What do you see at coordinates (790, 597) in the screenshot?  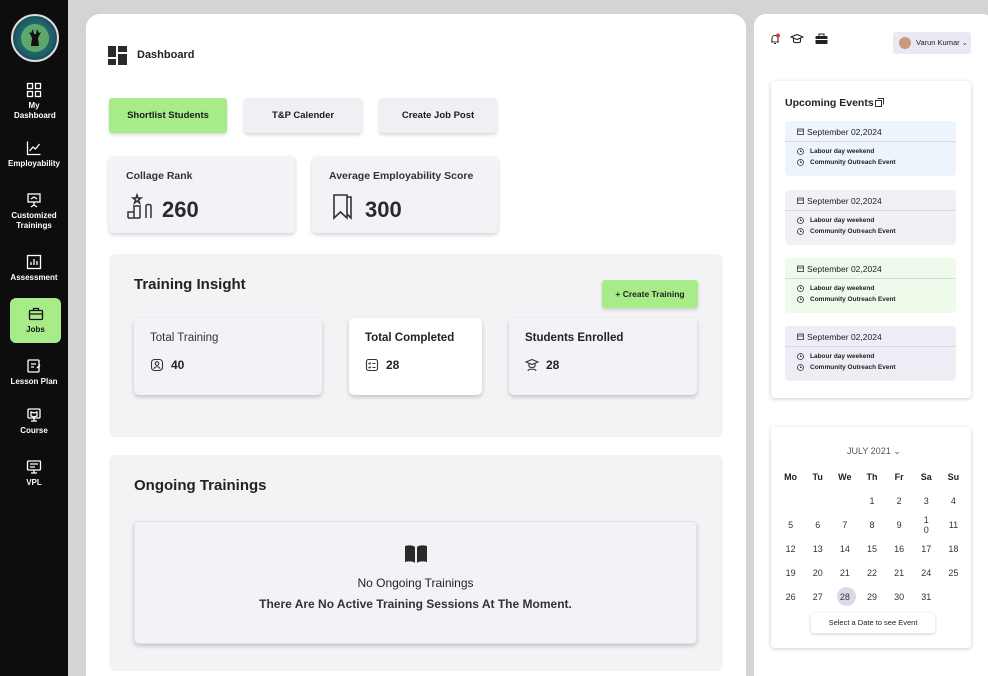 I see `calendar-day: 26` at bounding box center [790, 597].